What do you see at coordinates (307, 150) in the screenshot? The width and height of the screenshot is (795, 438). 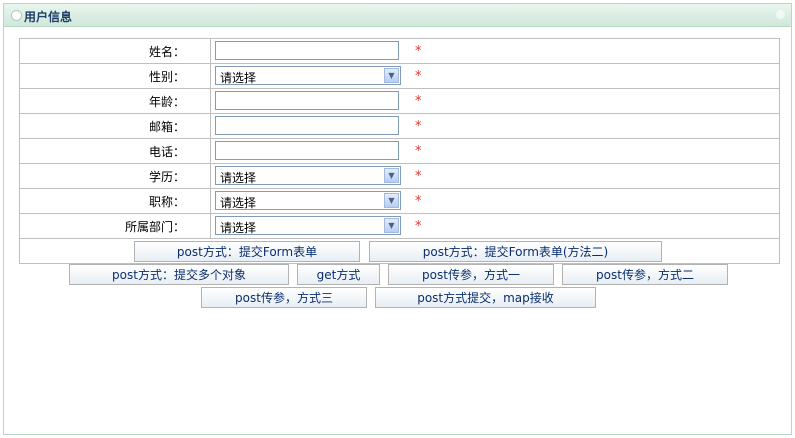 I see `phone-input` at bounding box center [307, 150].